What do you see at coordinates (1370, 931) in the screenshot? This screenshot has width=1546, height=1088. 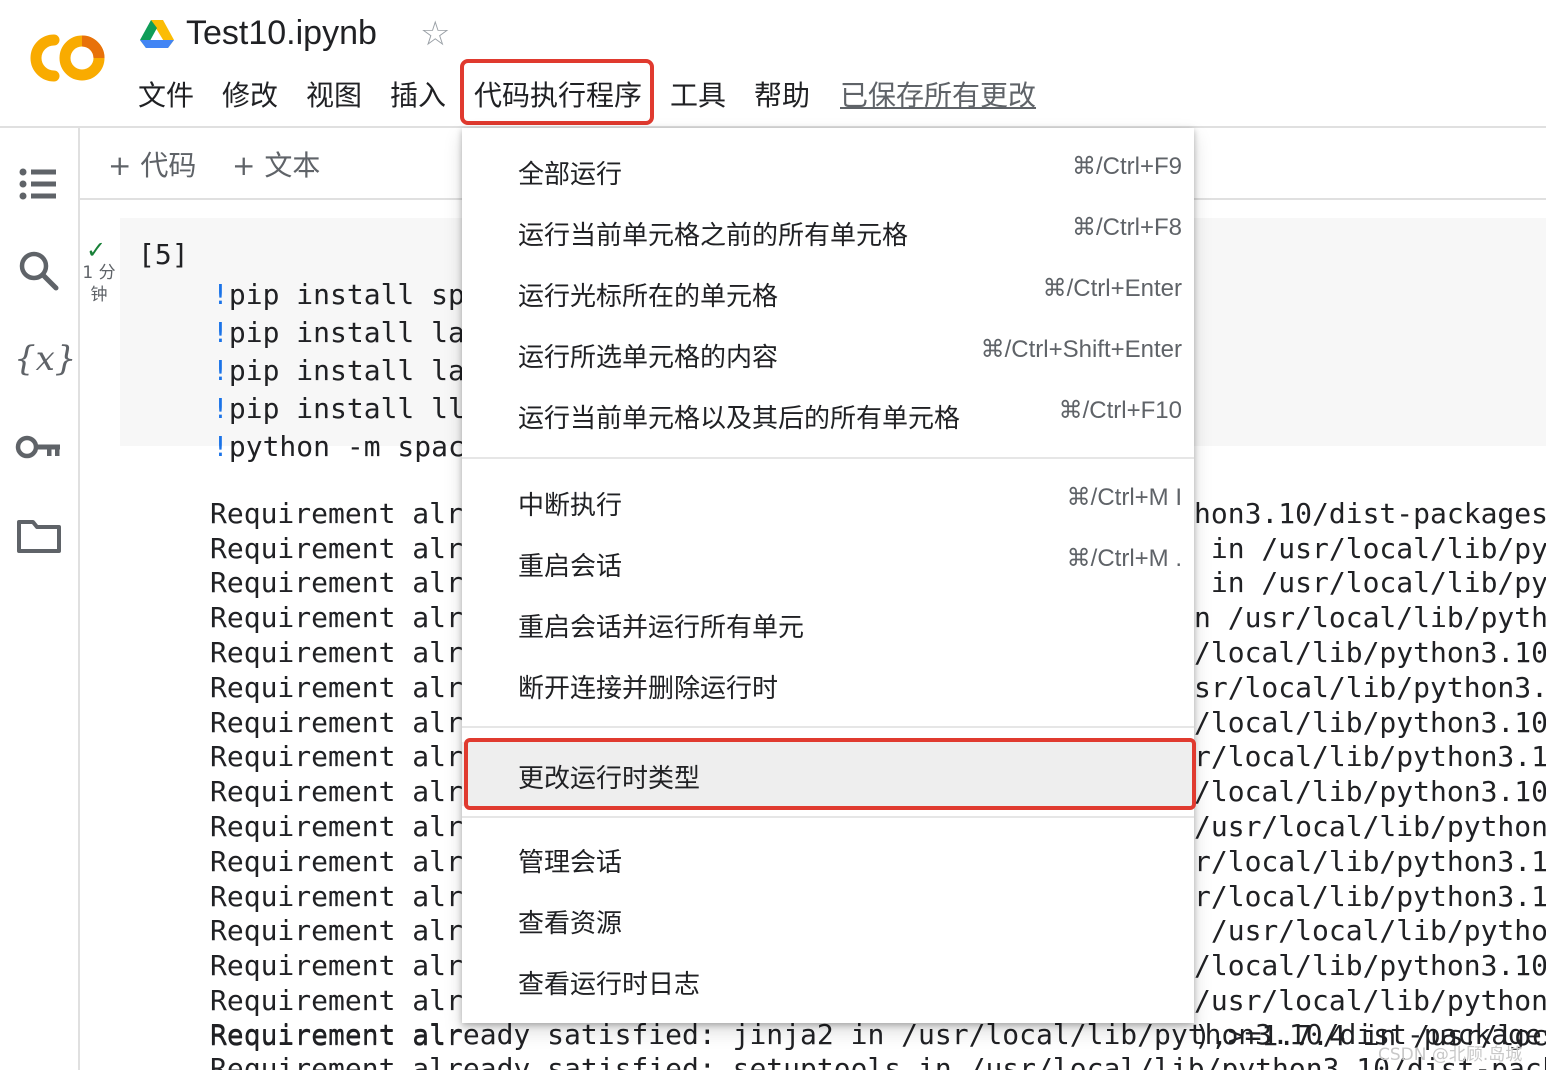 I see `output-line: /usr/local/lib/python` at bounding box center [1370, 931].